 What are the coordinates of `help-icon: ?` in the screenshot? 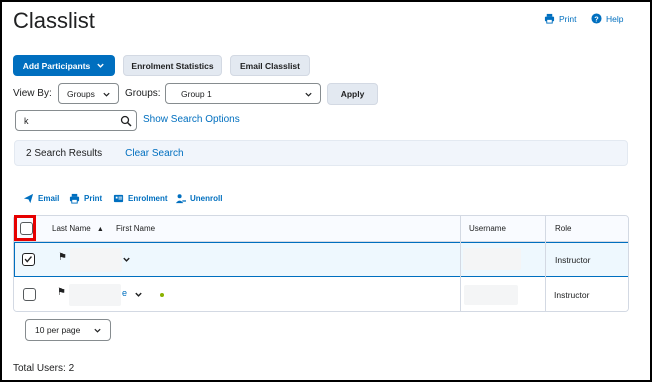 It's located at (596, 18).